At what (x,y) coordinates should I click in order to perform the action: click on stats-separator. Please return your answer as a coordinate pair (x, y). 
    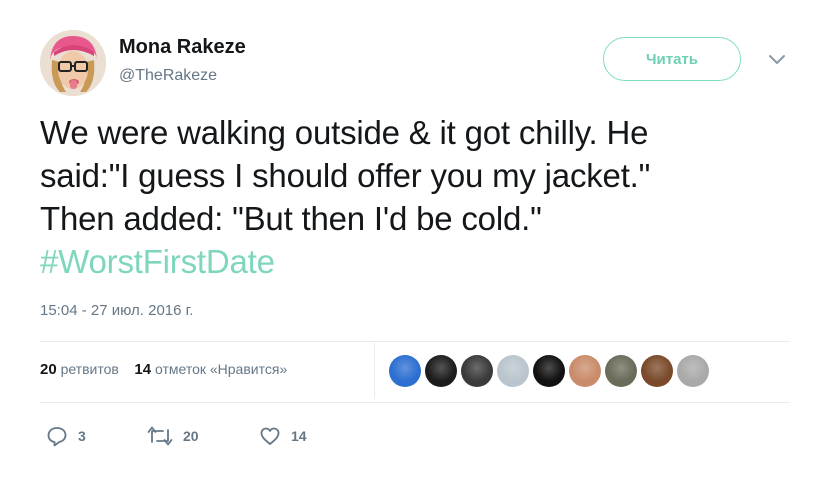
    Looking at the image, I should click on (374, 371).